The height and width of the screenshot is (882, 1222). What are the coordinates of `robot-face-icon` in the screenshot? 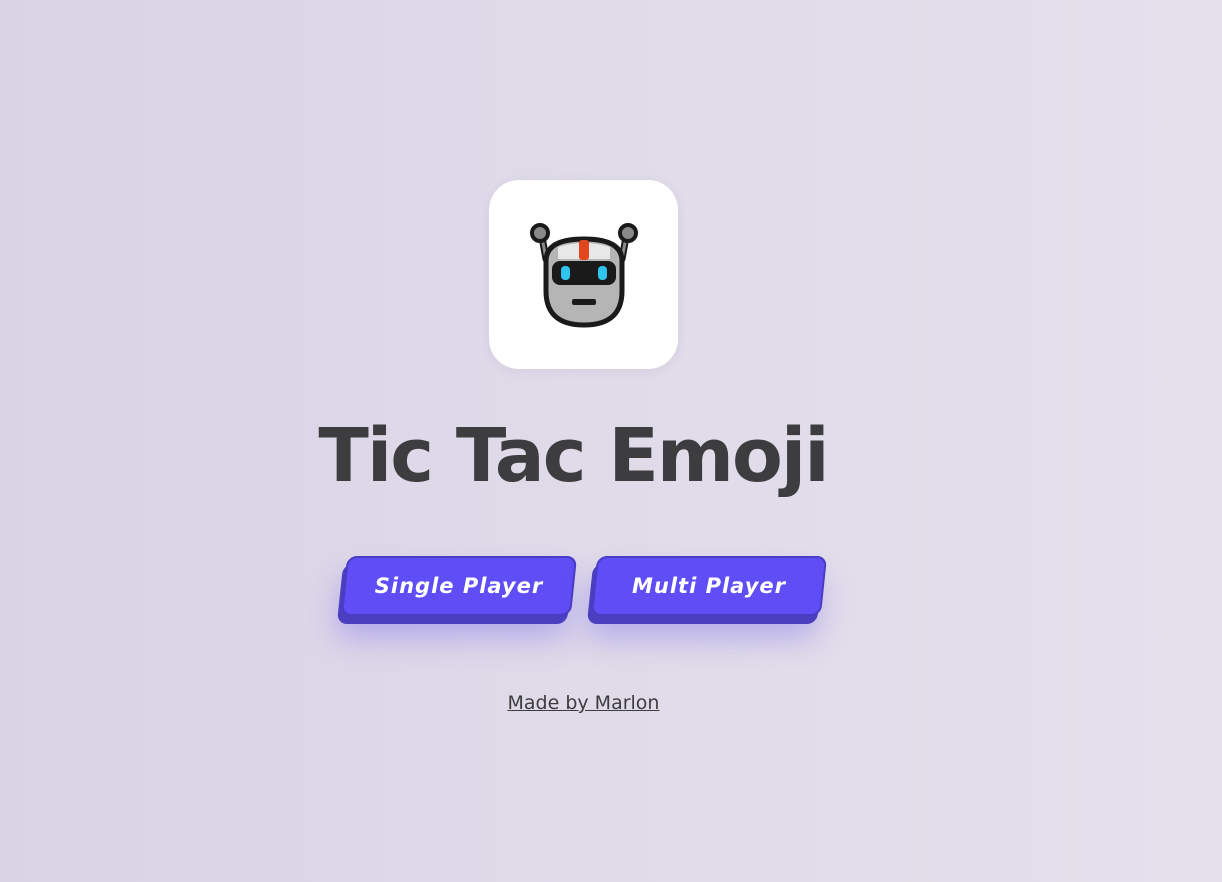 It's located at (583, 275).